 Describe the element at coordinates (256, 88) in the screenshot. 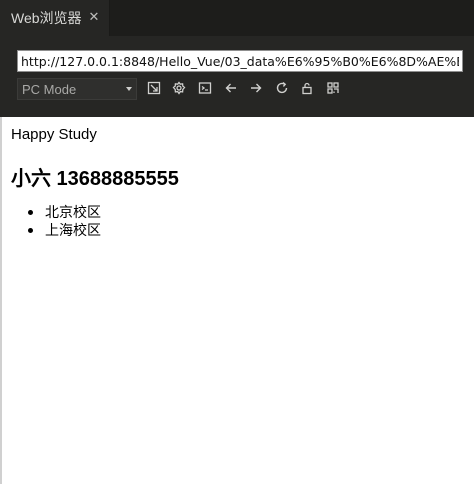

I see `forward-icon` at that location.